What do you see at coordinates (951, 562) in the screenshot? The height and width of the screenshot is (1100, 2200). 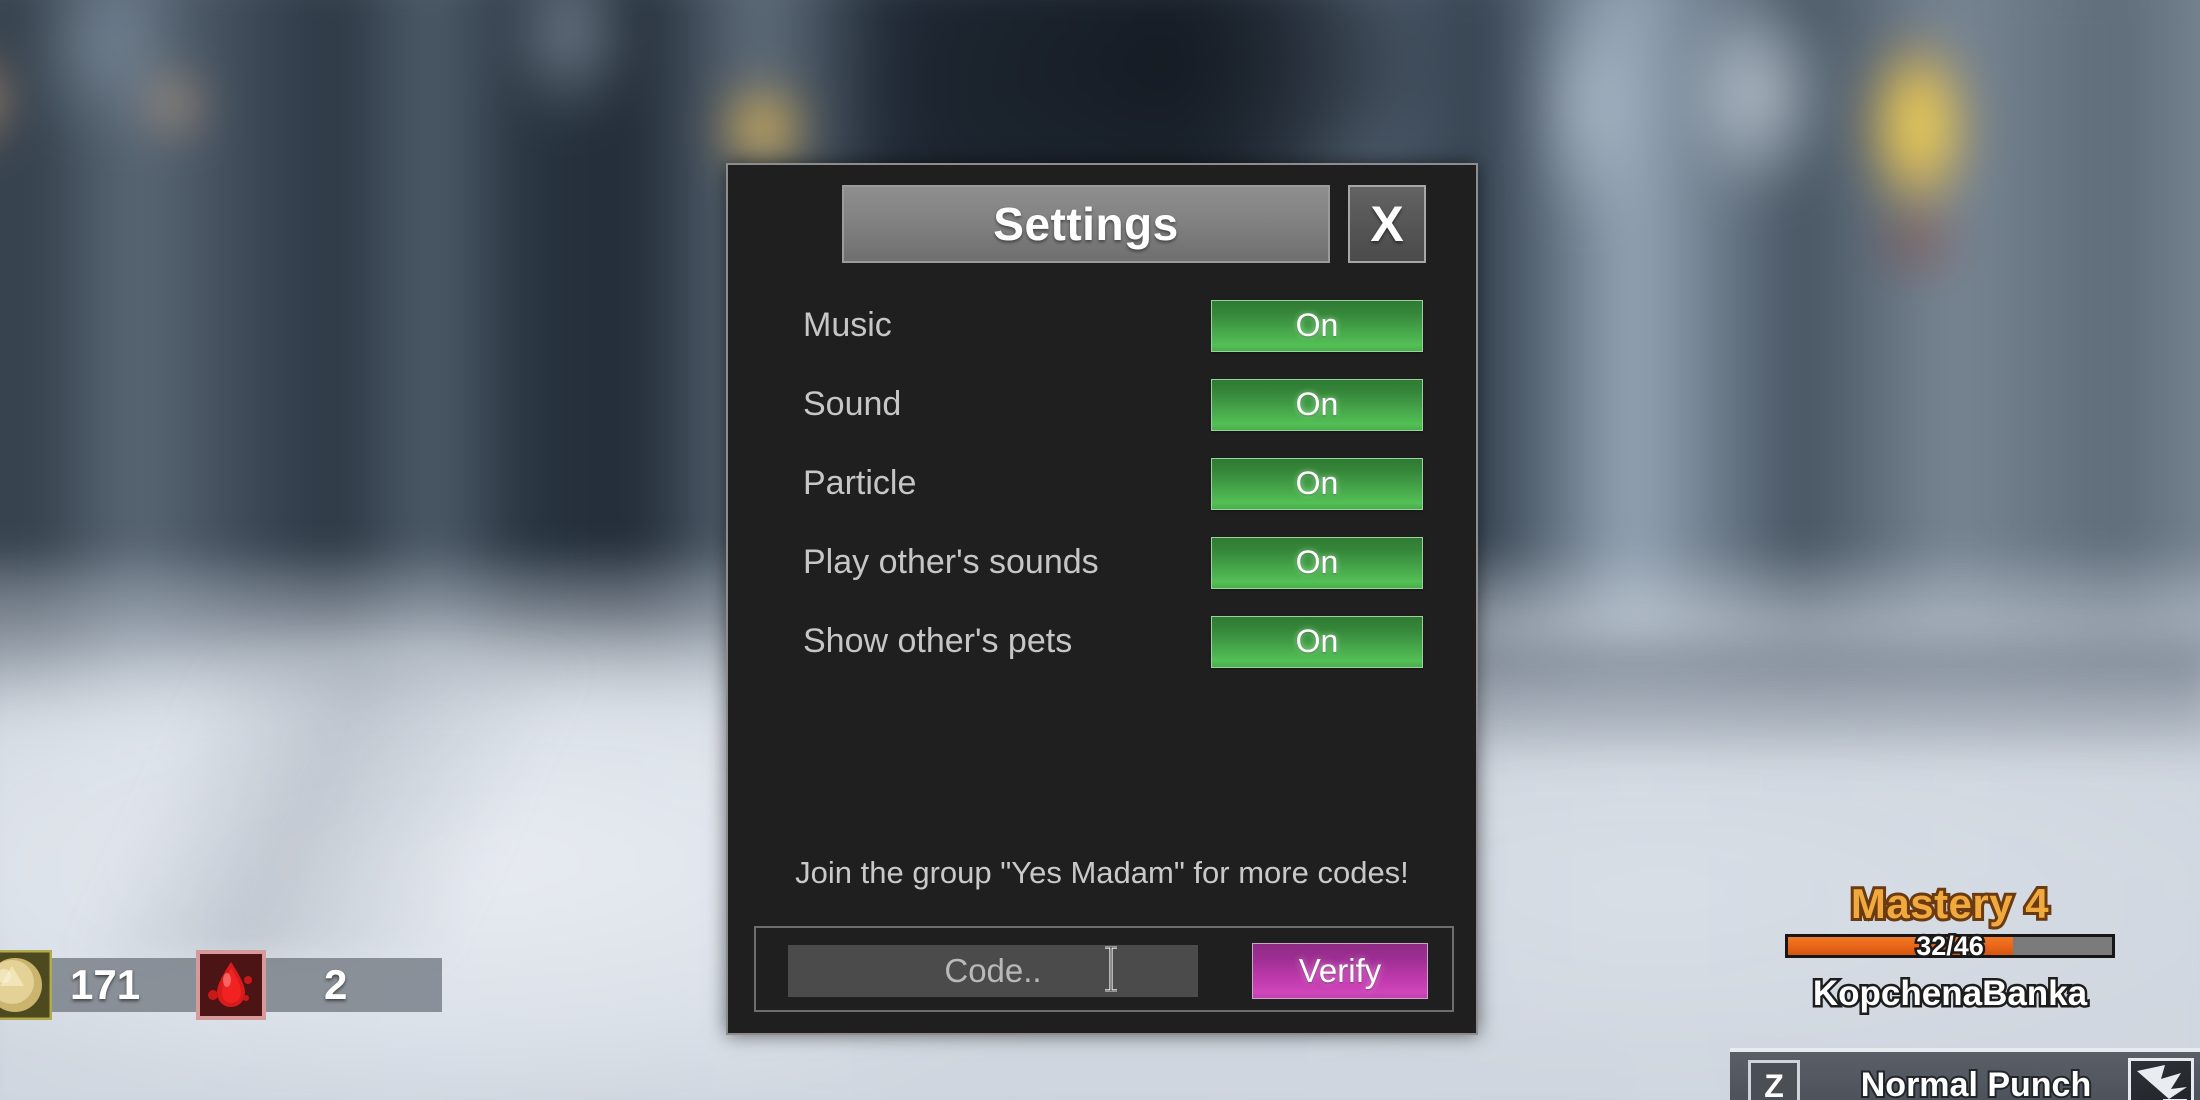 I see `setting-label-play-others-sounds: Play other's sounds` at bounding box center [951, 562].